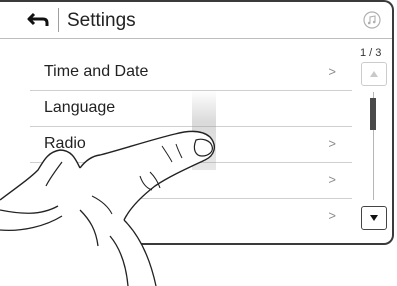 The image size is (397, 286). What do you see at coordinates (372, 20) in the screenshot?
I see `music-note-icon` at bounding box center [372, 20].